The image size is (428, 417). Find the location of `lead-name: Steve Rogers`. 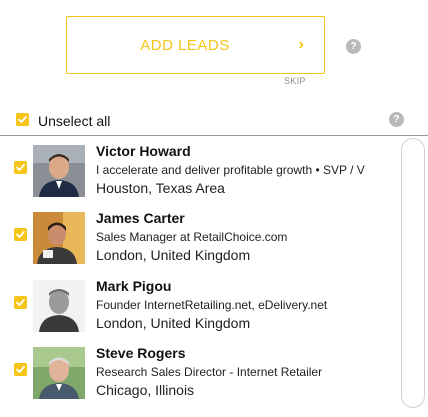

lead-name: Steve Rogers is located at coordinates (140, 353).